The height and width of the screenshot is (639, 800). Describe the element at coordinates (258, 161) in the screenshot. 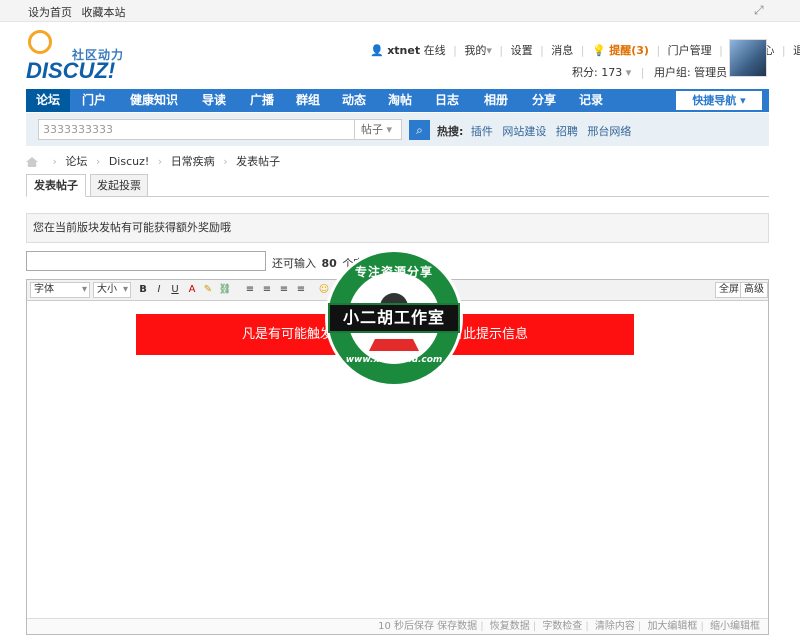

I see `breadcrumb-current: 发表帖子` at that location.